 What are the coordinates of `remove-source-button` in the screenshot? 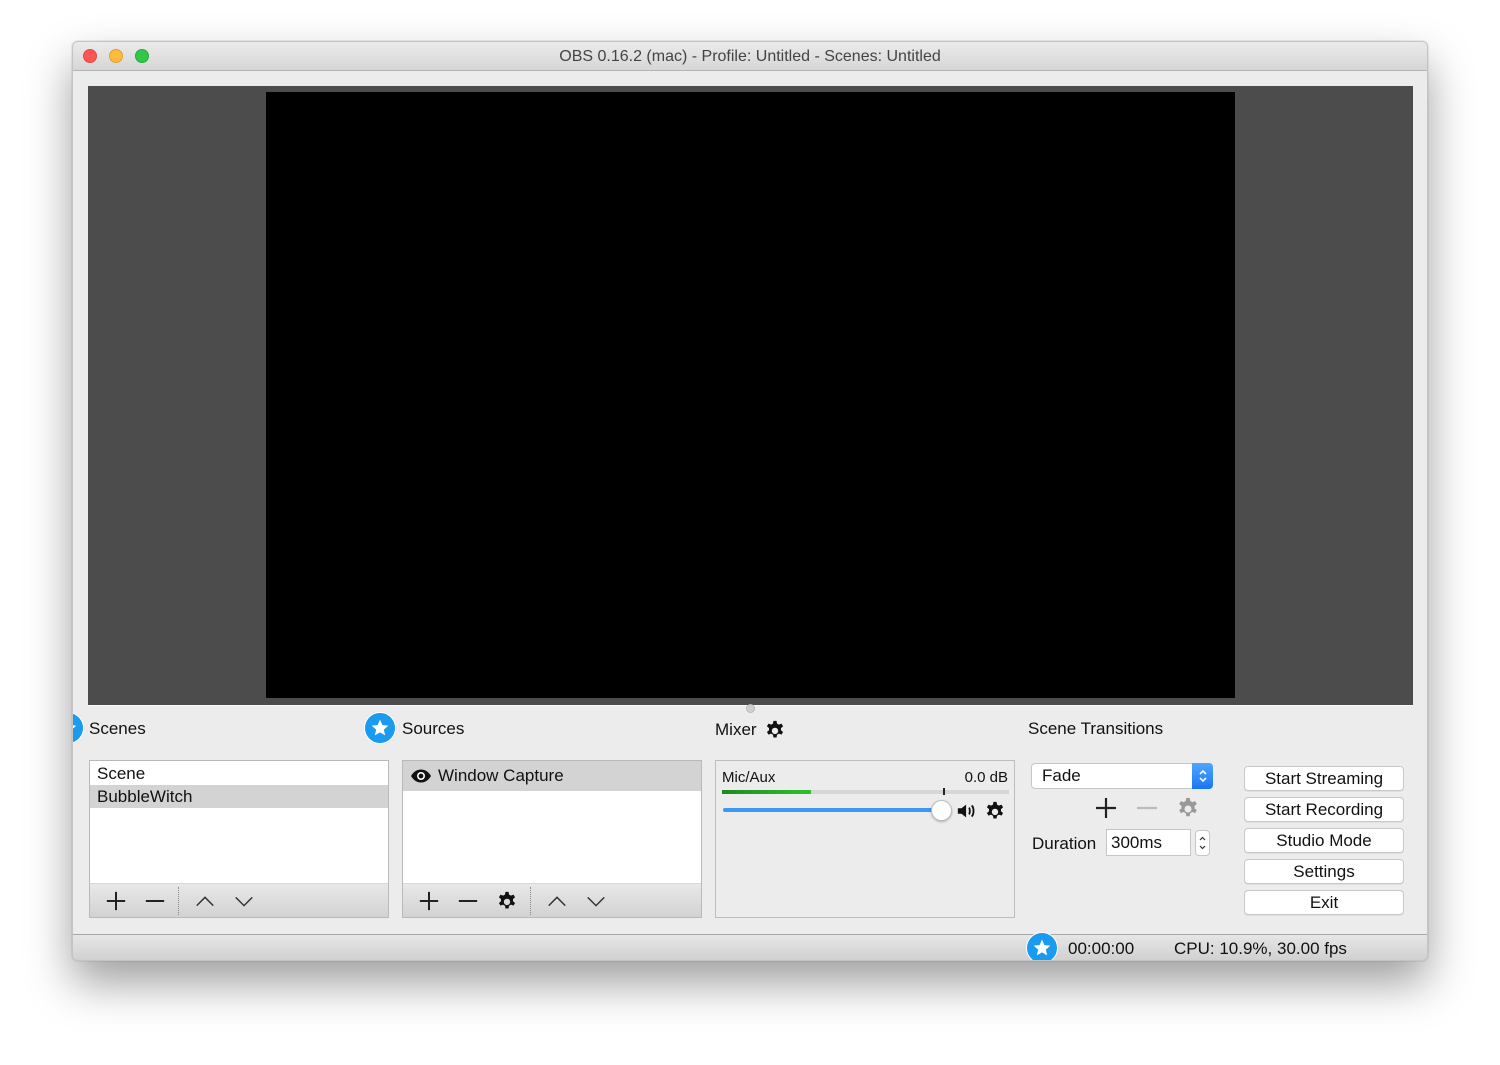 It's located at (467, 901).